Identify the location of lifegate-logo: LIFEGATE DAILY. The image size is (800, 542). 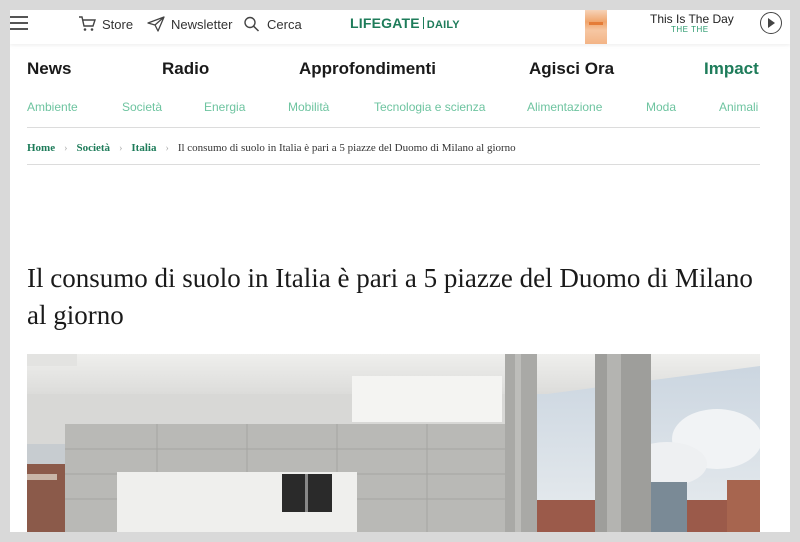
(405, 23).